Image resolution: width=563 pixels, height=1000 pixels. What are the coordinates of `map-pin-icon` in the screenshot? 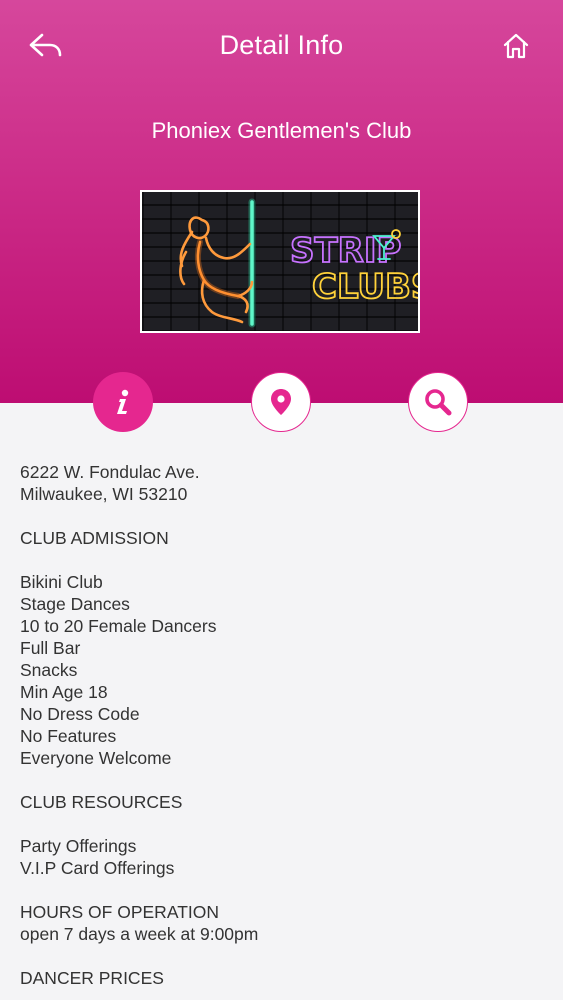 It's located at (281, 402).